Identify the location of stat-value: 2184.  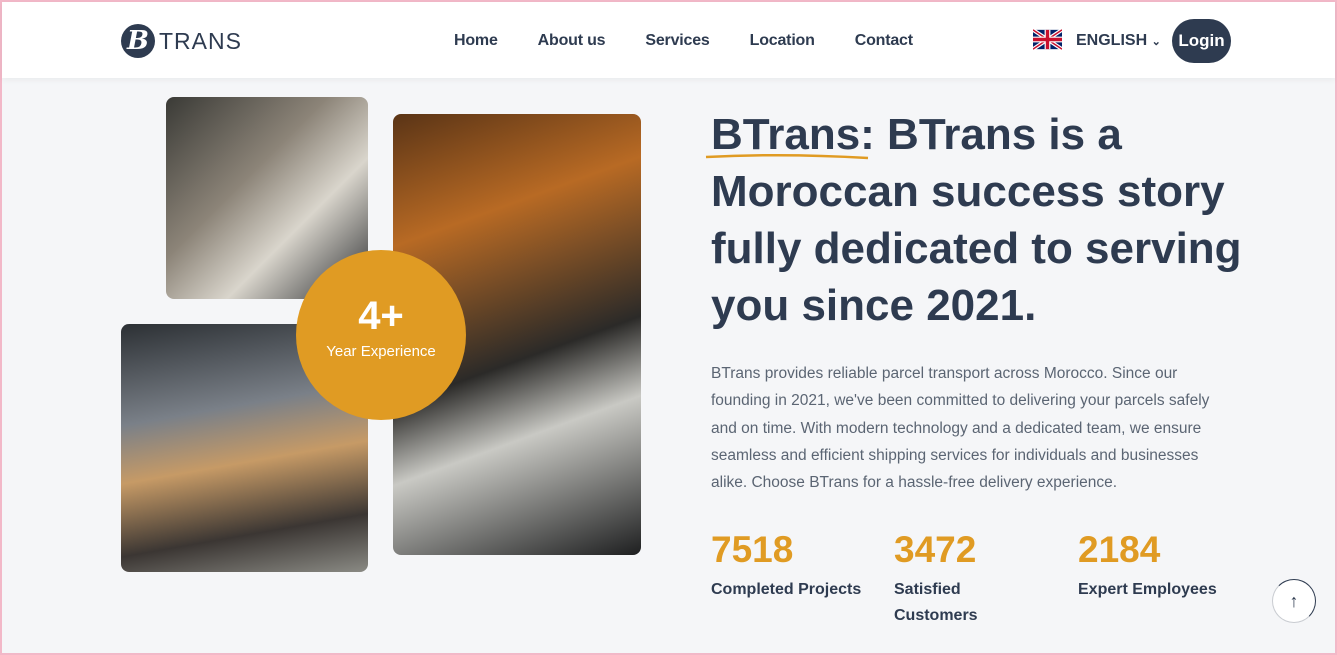
(1119, 549).